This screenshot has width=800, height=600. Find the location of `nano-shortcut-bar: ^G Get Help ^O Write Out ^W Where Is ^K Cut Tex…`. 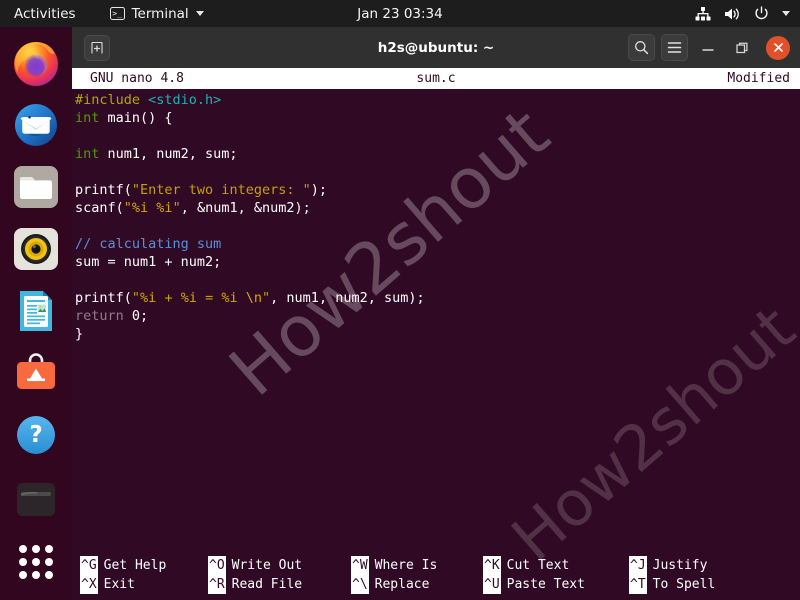

nano-shortcut-bar: ^G Get Help ^O Write Out ^W Where Is ^K Cut Tex… is located at coordinates (436, 575).